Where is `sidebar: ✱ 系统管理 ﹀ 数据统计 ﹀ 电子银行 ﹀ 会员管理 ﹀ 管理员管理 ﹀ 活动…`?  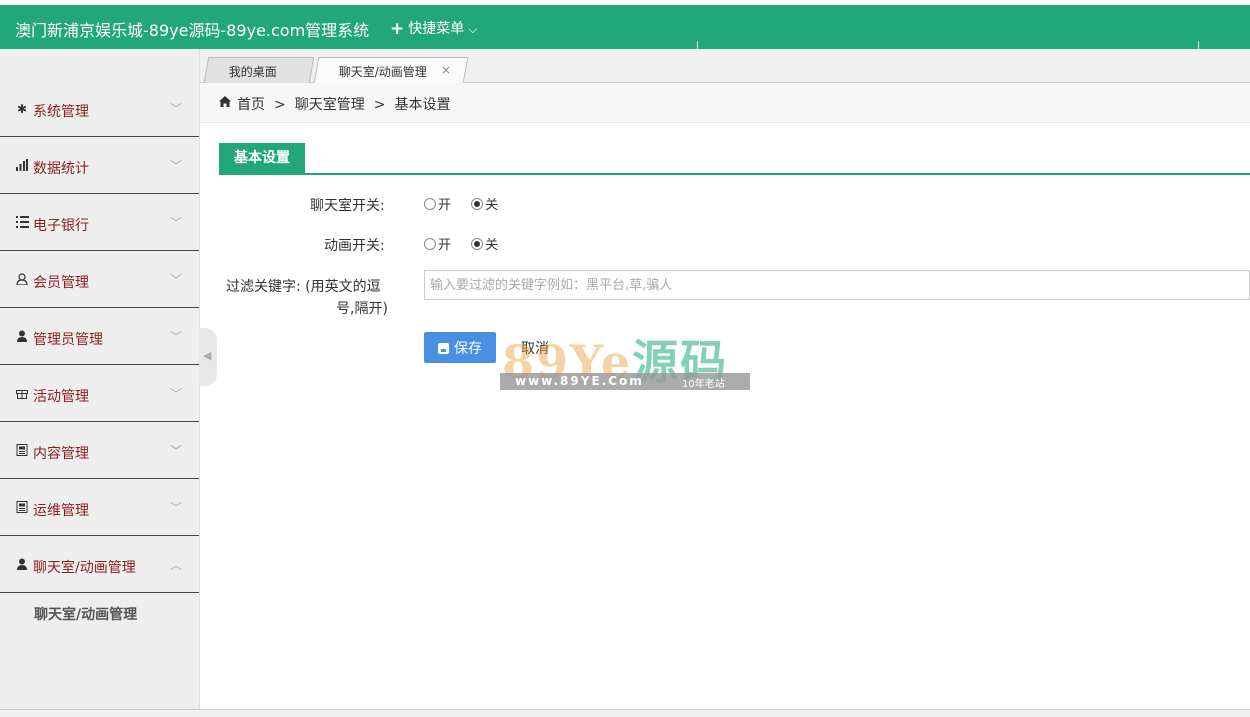 sidebar: ✱ 系统管理 ﹀ 数据统计 ﹀ 电子银行 ﹀ 会员管理 ﹀ 管理员管理 ﹀ 活动… is located at coordinates (100, 379).